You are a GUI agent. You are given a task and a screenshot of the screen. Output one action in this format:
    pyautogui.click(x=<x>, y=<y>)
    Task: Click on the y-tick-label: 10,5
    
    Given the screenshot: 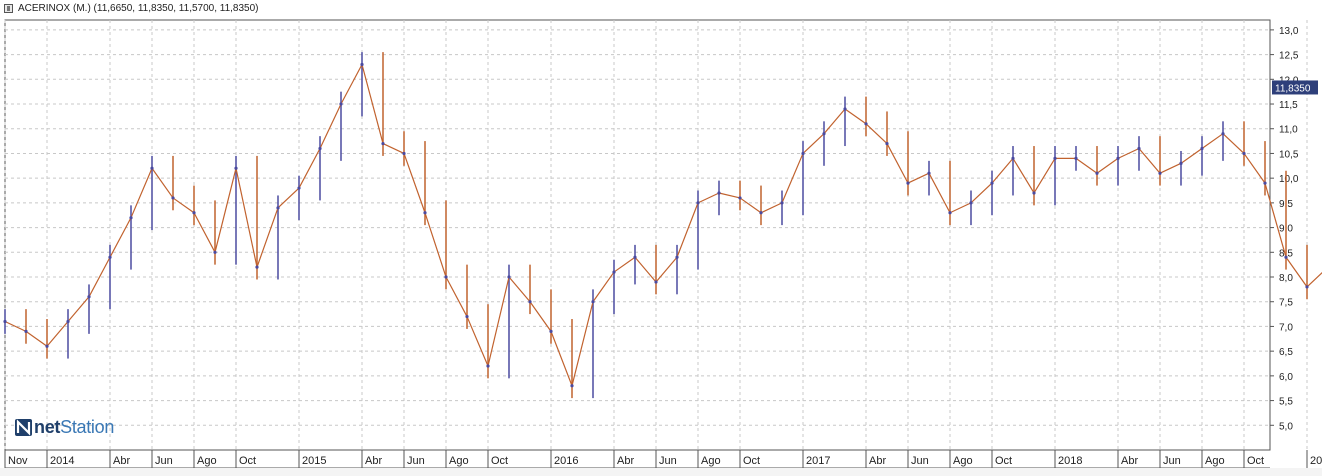 What is the action you would take?
    pyautogui.click(x=1289, y=154)
    